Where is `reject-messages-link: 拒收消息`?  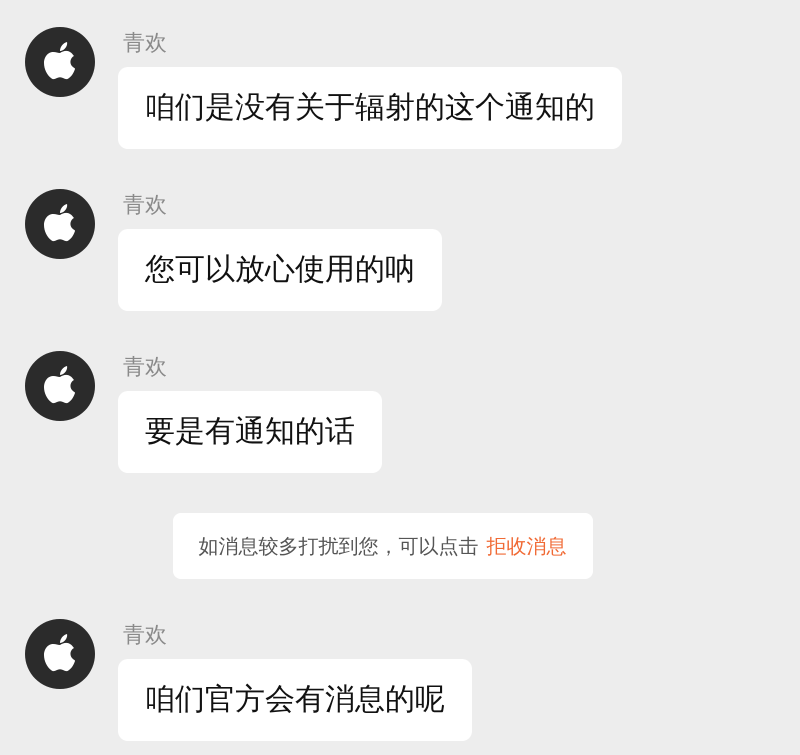 reject-messages-link: 拒收消息 is located at coordinates (526, 546).